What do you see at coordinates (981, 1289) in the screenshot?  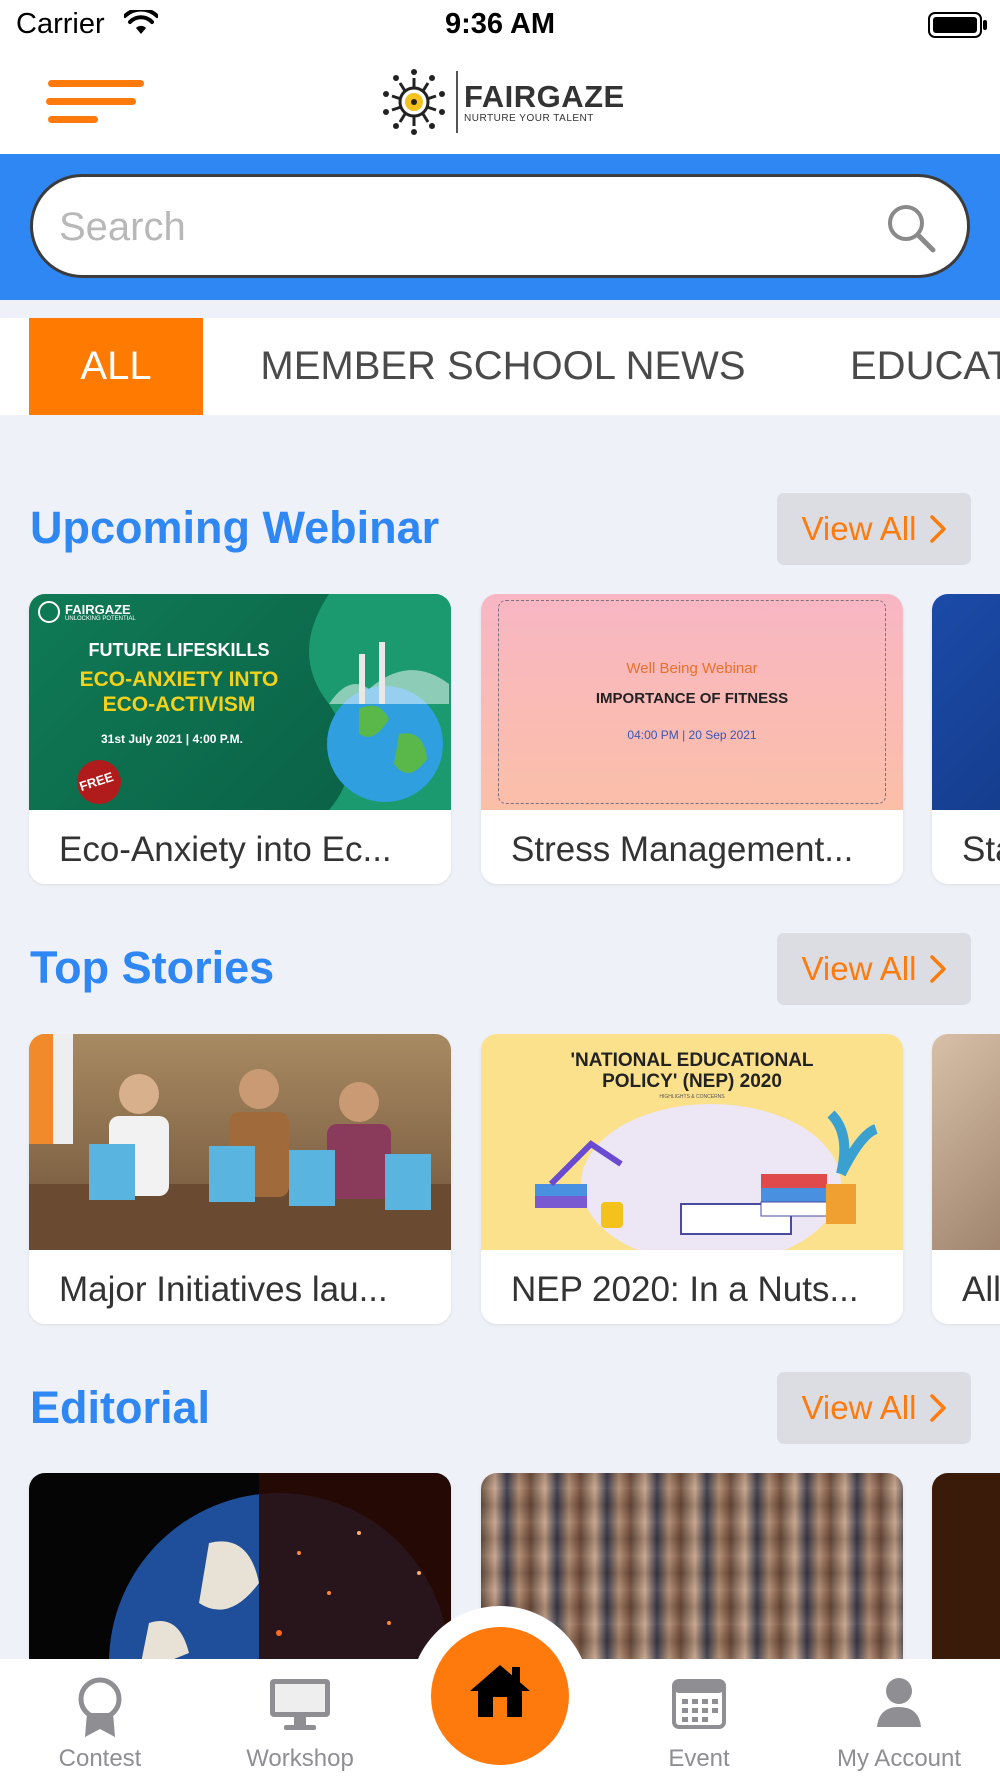 I see `card-caption: All` at bounding box center [981, 1289].